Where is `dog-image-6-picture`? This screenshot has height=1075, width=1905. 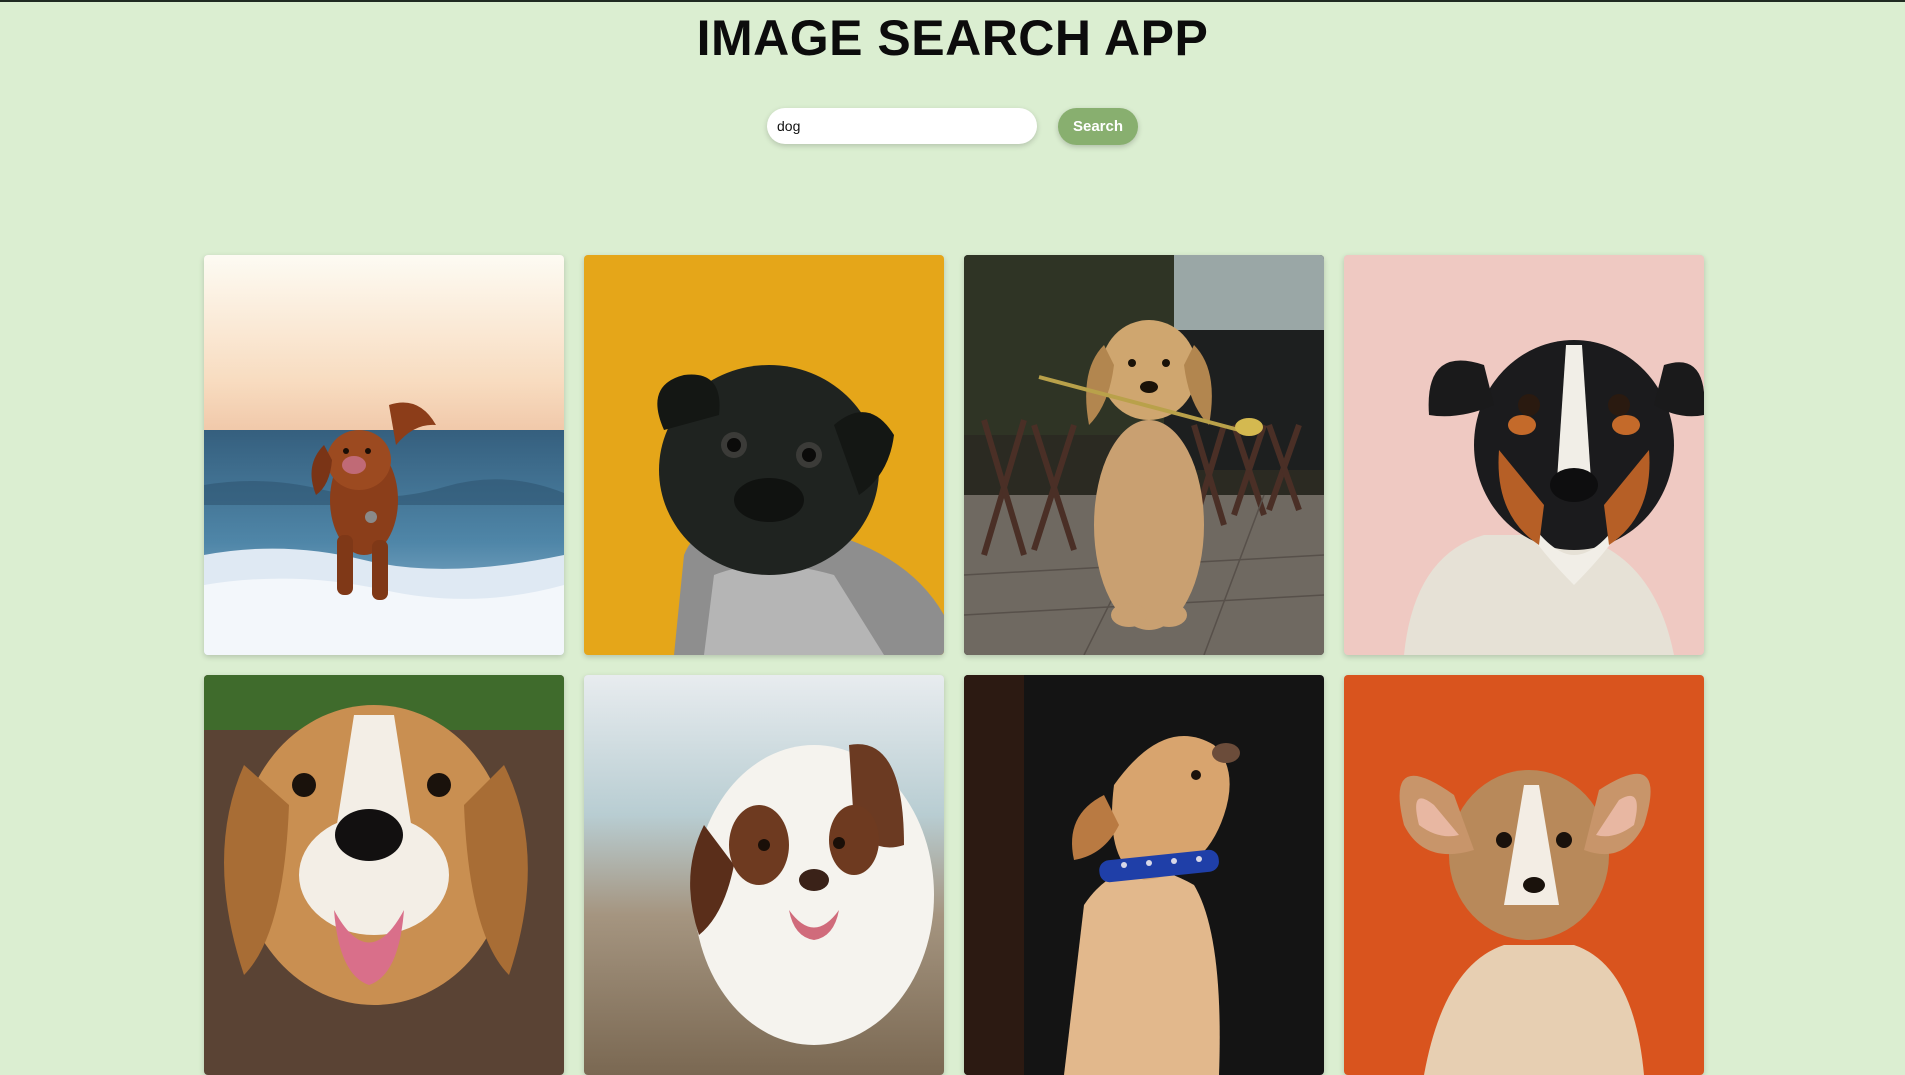 dog-image-6-picture is located at coordinates (764, 875).